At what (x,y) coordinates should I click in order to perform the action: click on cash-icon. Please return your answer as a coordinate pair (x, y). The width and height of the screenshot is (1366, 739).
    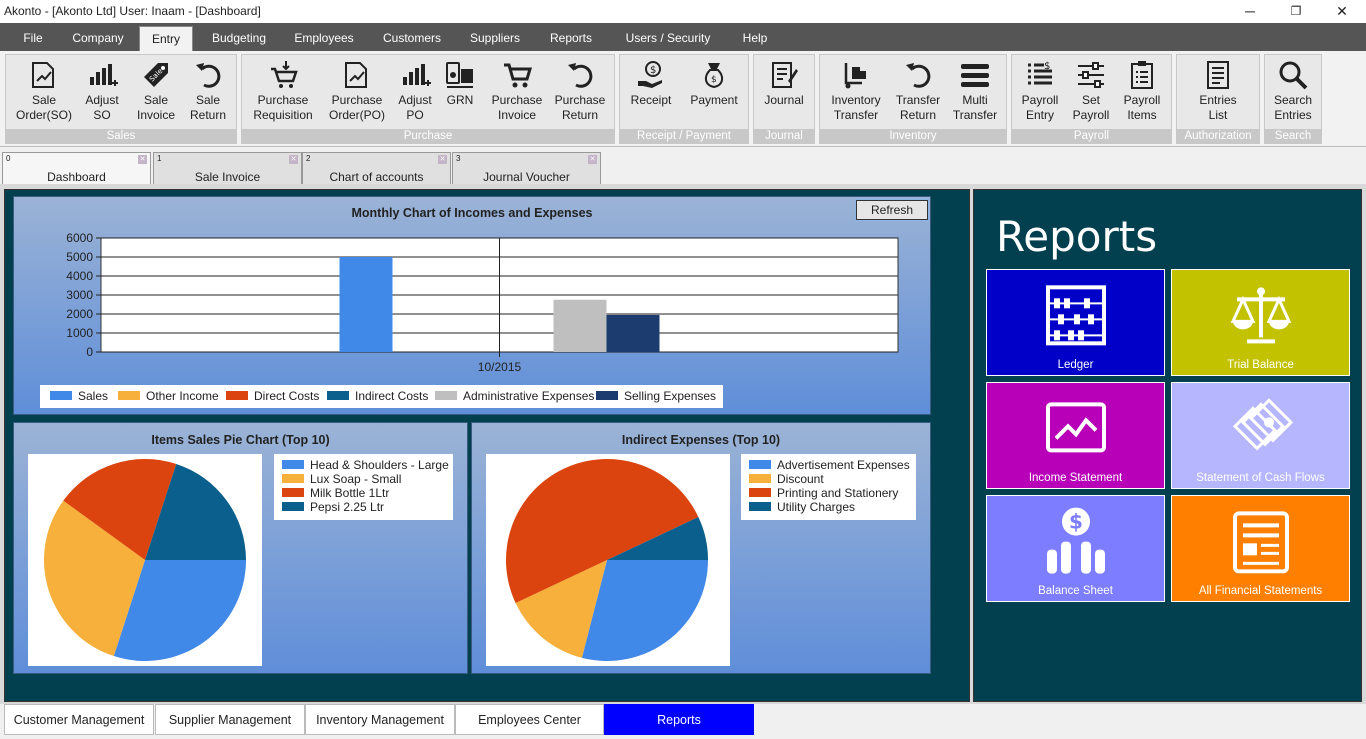
    Looking at the image, I should click on (1262, 423).